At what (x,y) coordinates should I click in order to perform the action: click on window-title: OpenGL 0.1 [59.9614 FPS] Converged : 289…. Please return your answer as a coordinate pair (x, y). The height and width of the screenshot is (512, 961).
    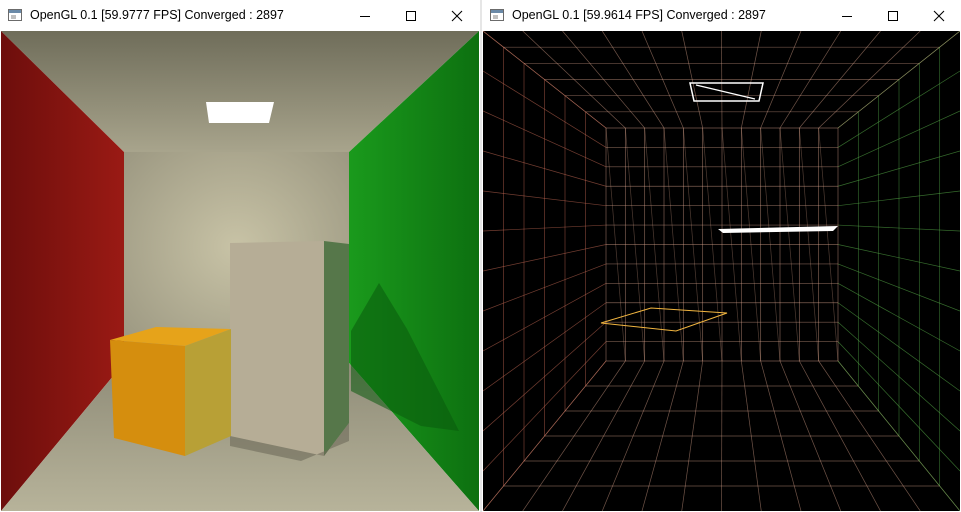
    Looking at the image, I should click on (639, 15).